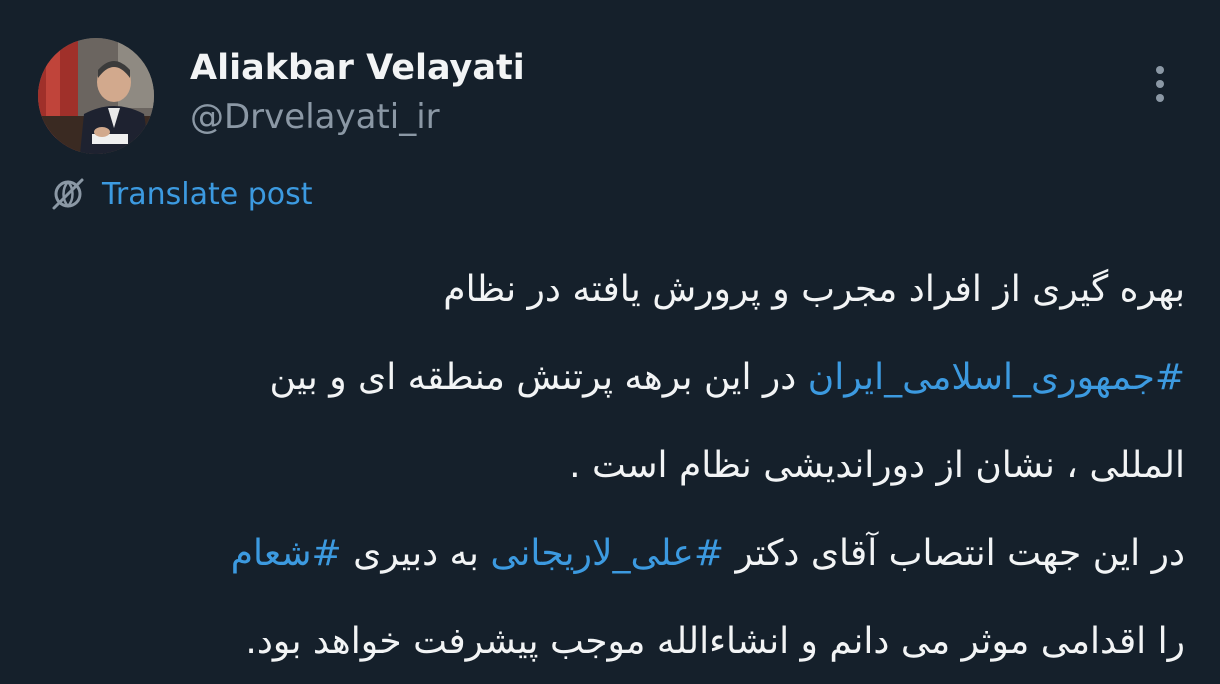  What do you see at coordinates (416, 553) in the screenshot?
I see `post-text-segment: به دبیری` at bounding box center [416, 553].